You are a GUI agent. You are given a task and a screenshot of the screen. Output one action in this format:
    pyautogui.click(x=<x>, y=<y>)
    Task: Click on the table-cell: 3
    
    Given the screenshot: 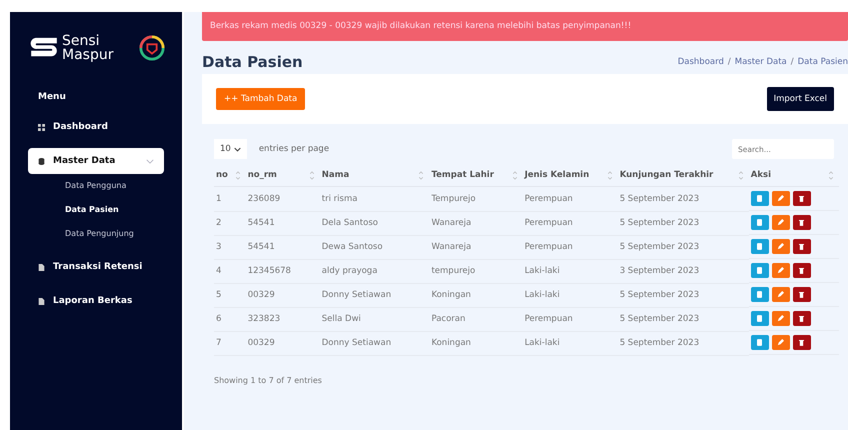 What is the action you would take?
    pyautogui.click(x=230, y=247)
    